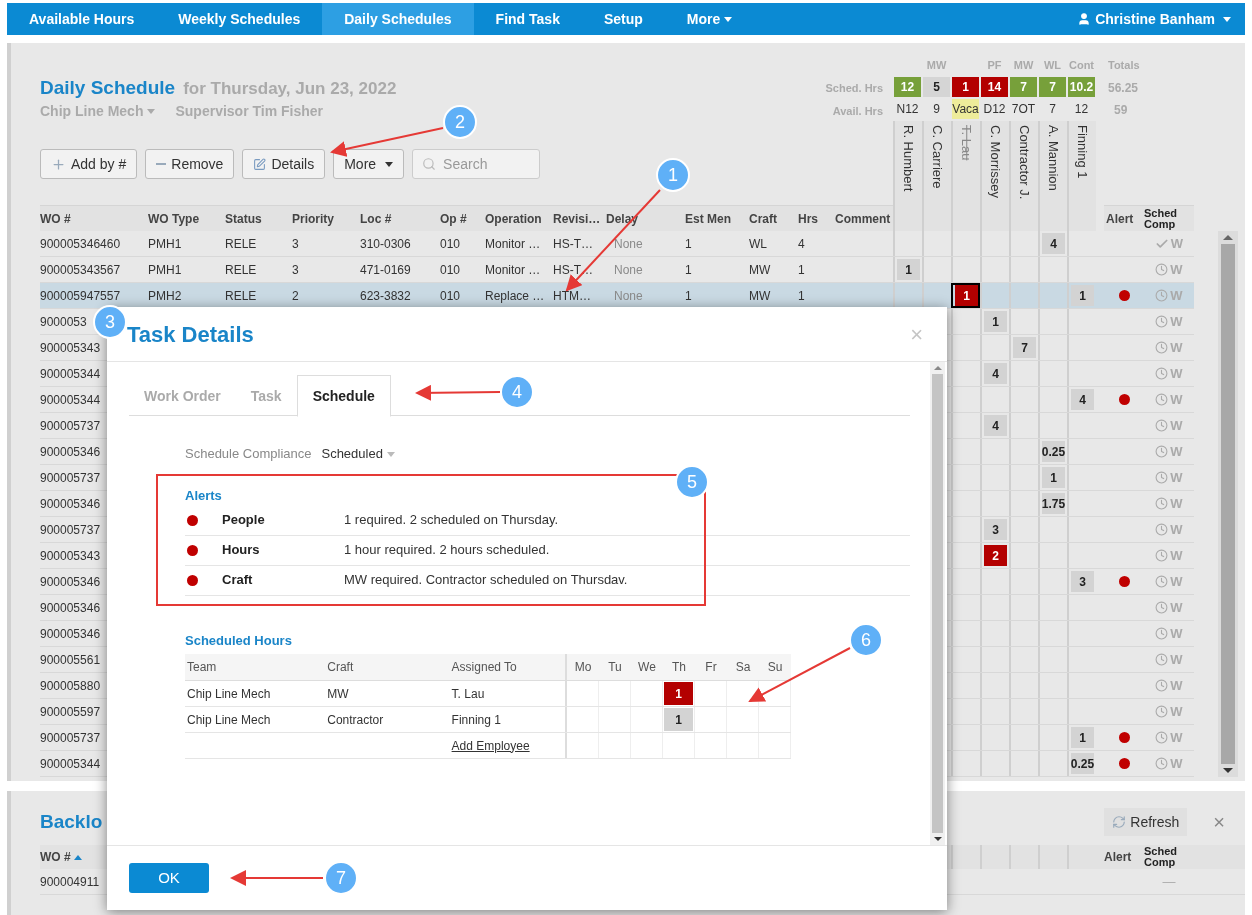 Image resolution: width=1252 pixels, height=915 pixels. I want to click on available-hours: D12, so click(994, 109).